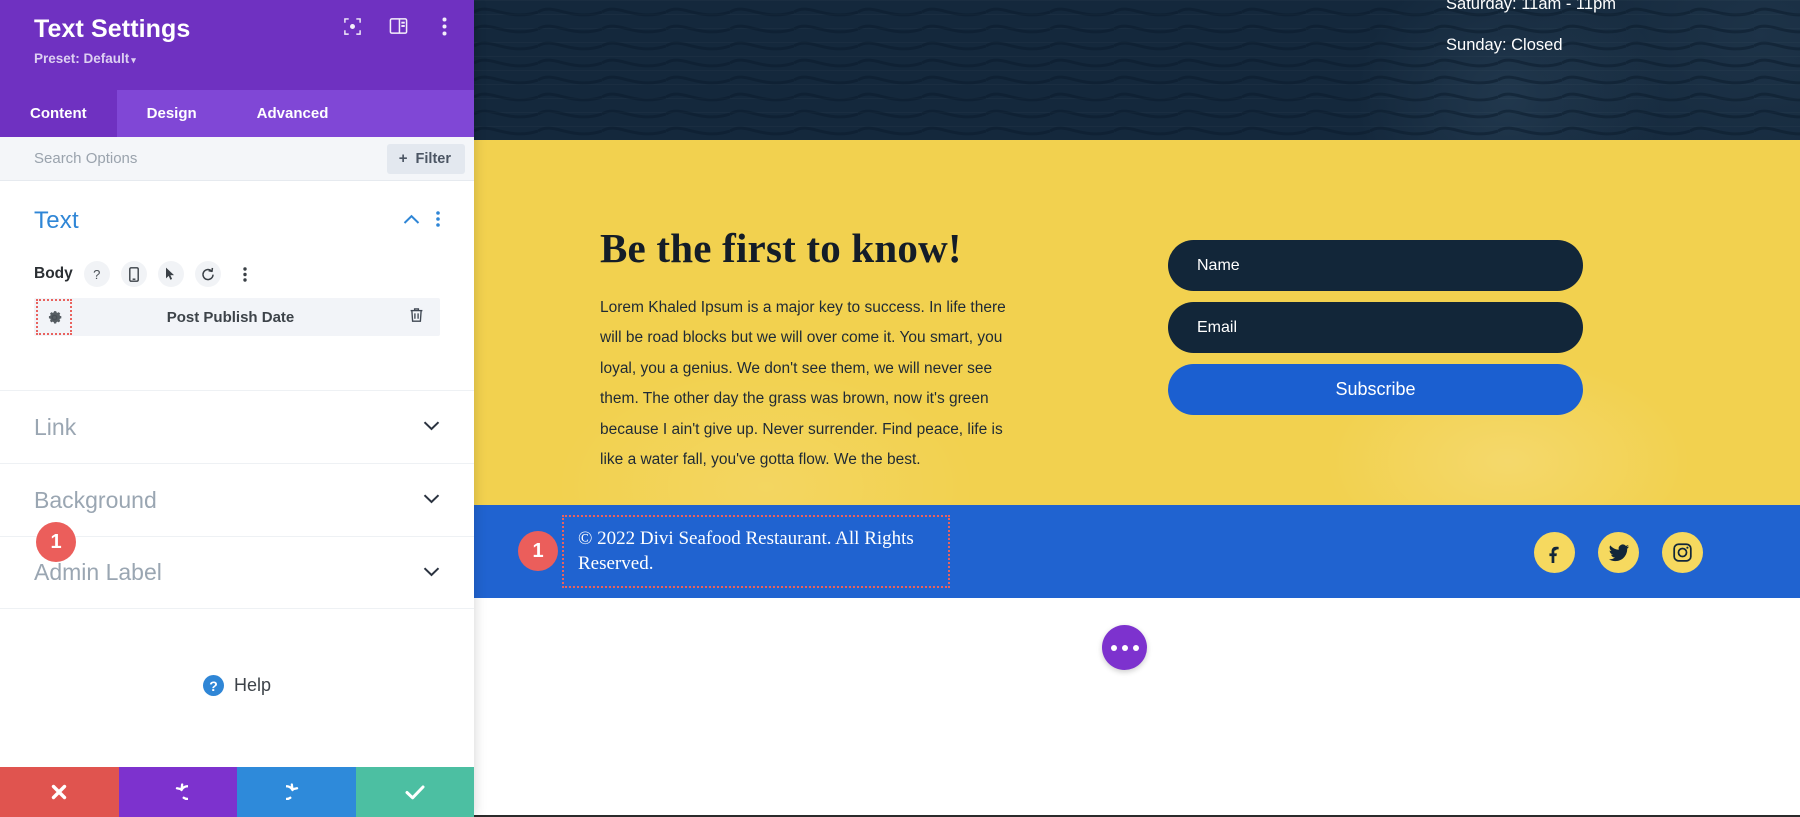 This screenshot has width=1800, height=817. I want to click on panel-header: Text Settings Preset: Default ▾, so click(237, 45).